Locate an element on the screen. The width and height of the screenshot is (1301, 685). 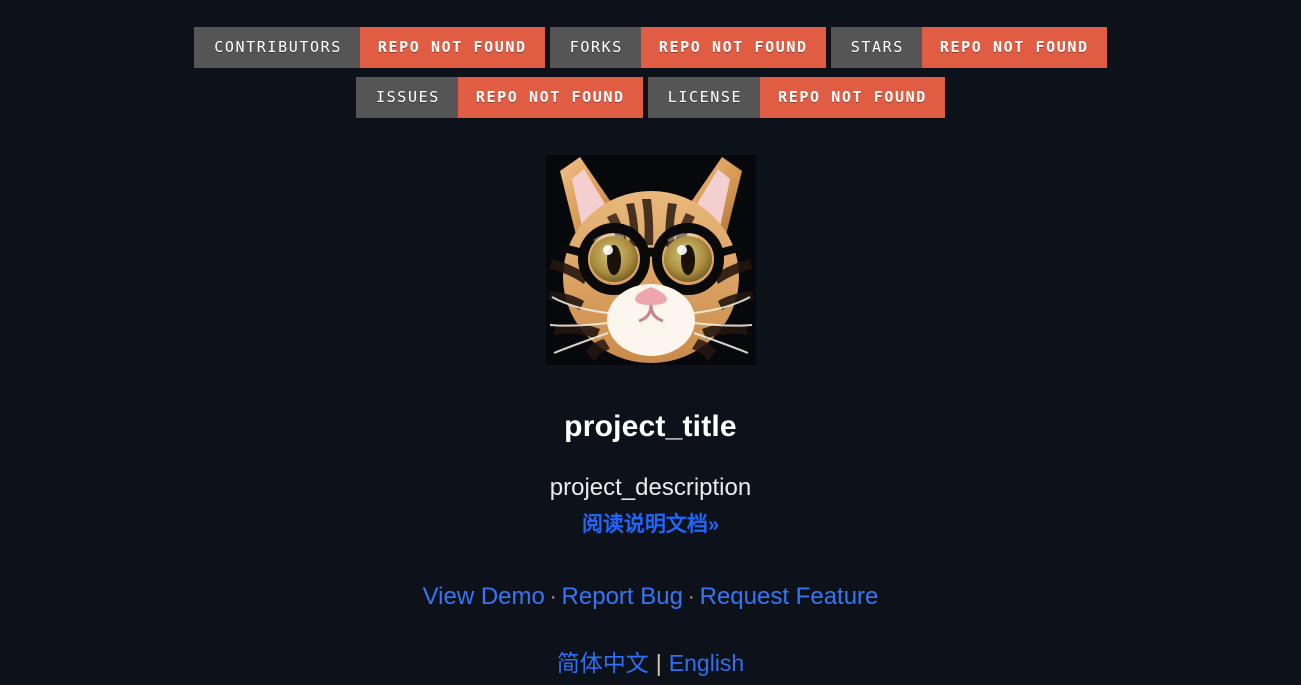
docs-link-row: 阅读说明文档» is located at coordinates (650, 520).